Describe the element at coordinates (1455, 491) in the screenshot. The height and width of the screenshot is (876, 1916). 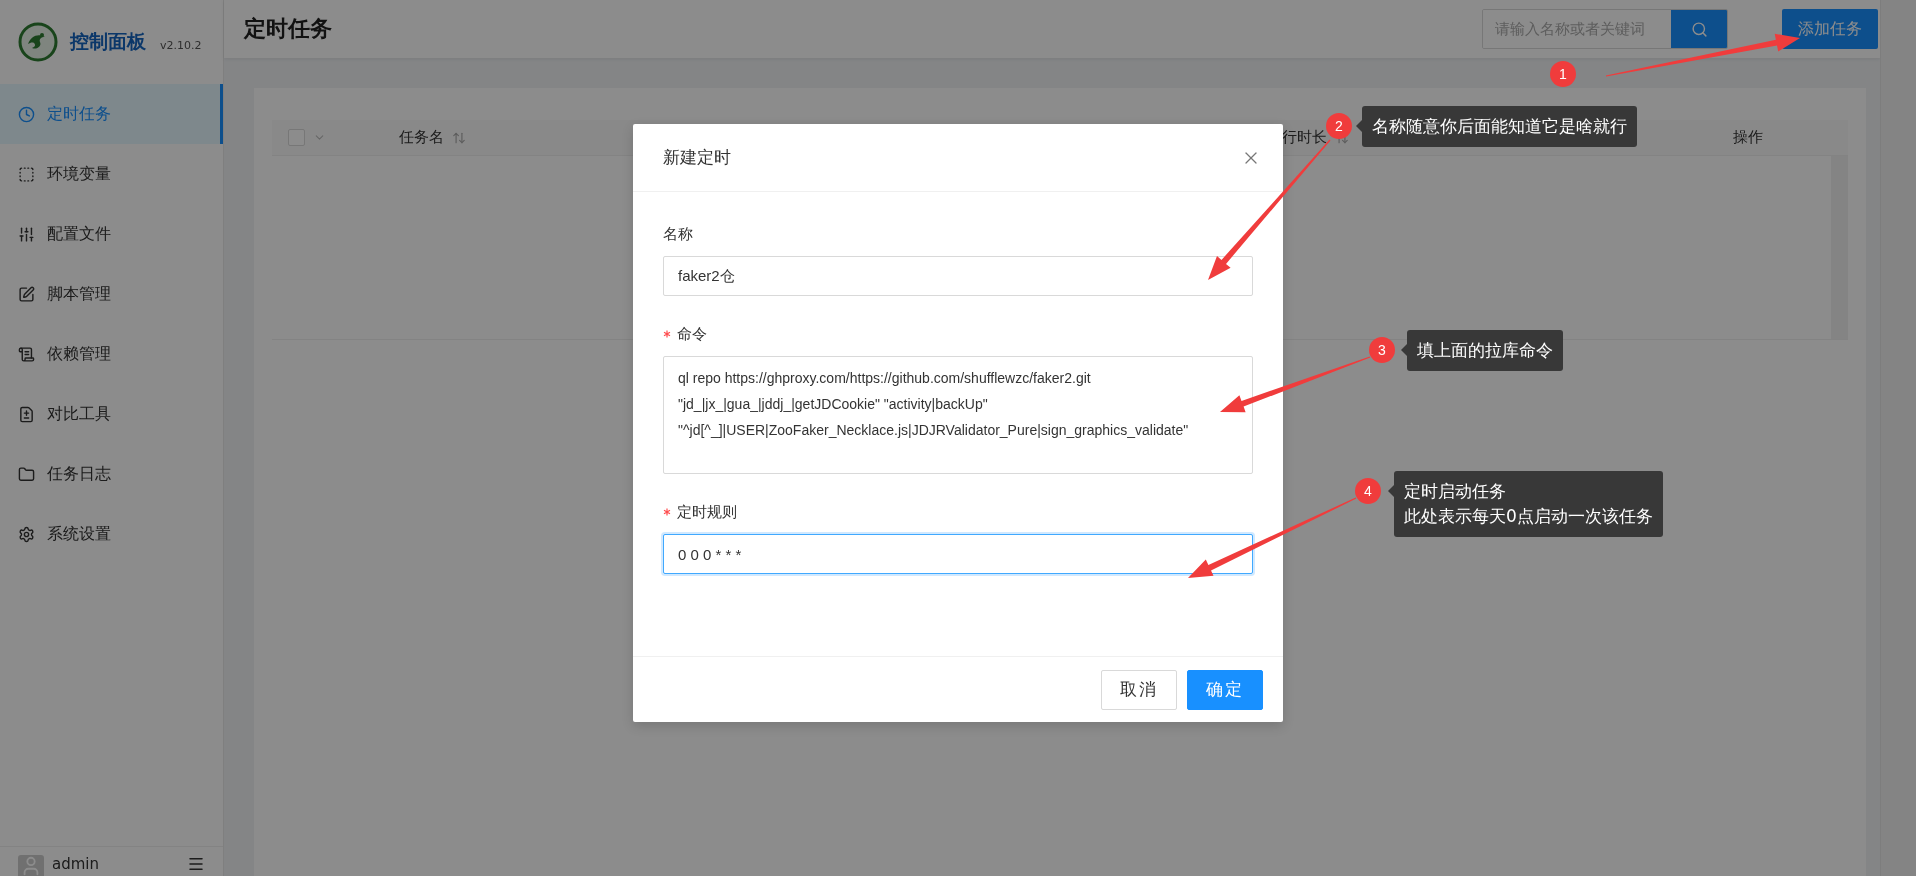
I see `callout-text: 定时启动任务` at that location.